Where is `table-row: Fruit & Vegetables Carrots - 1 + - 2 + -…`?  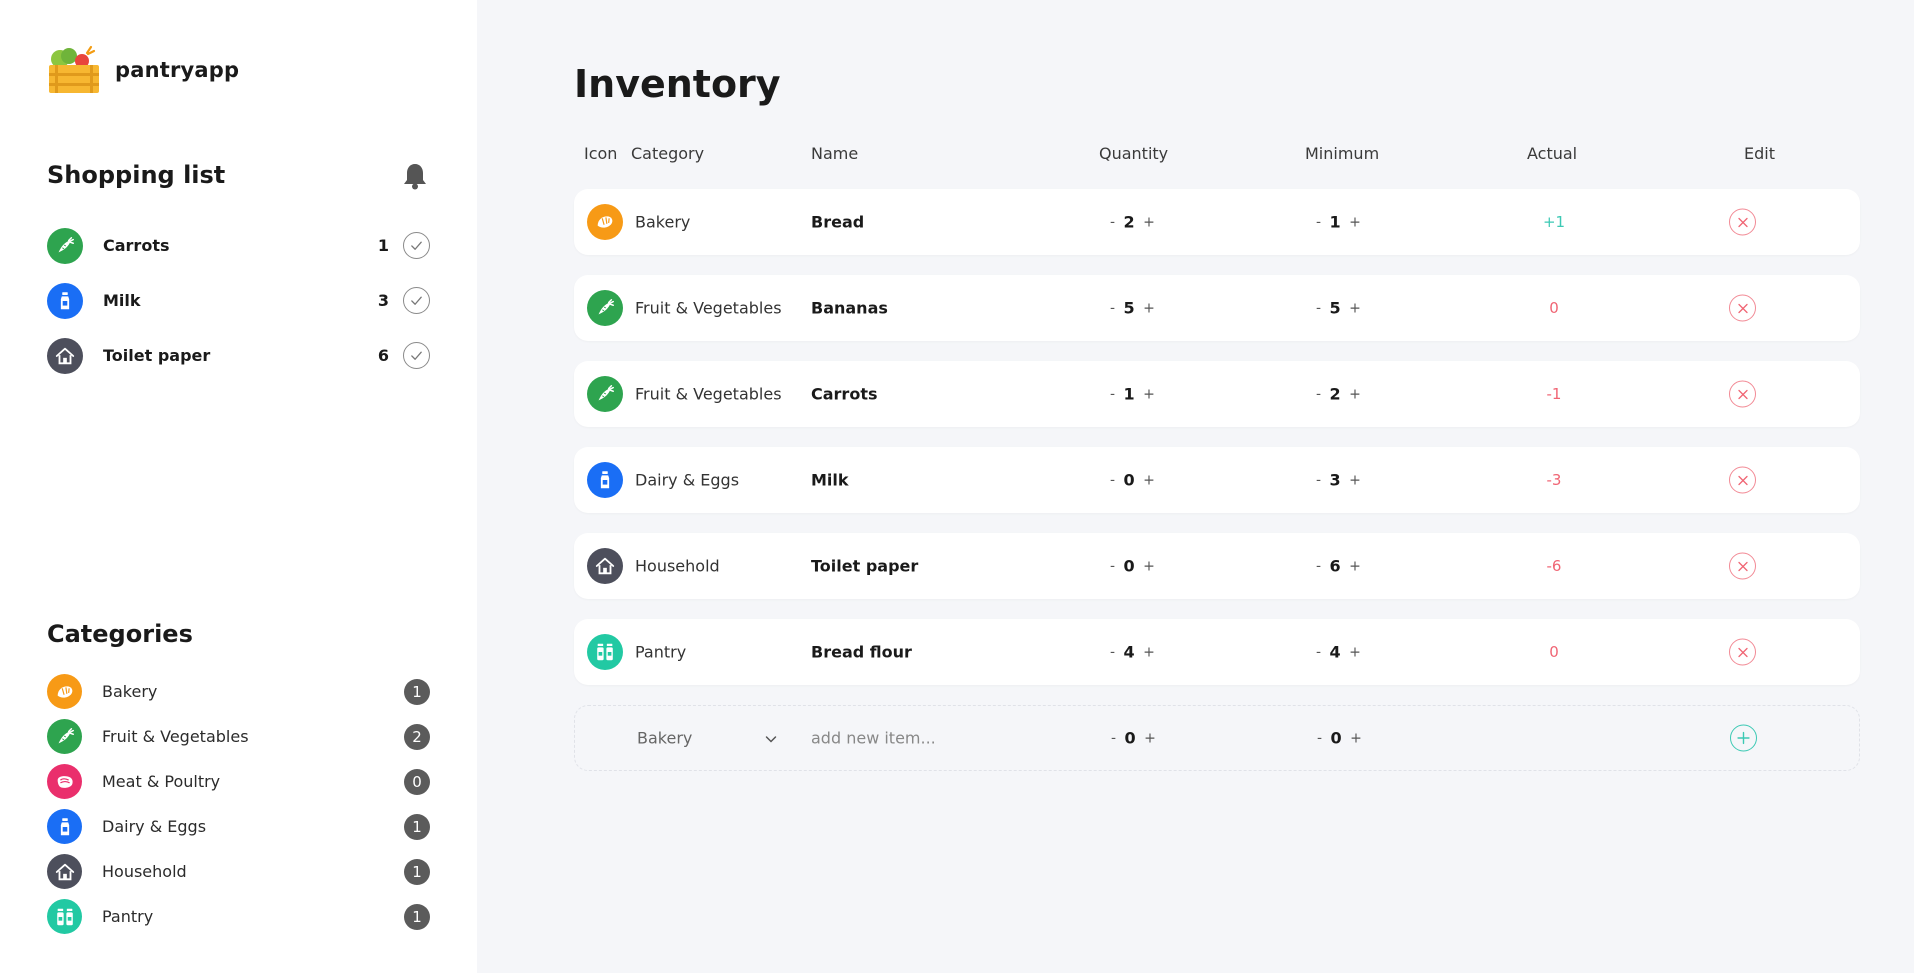
table-row: Fruit & Vegetables Carrots - 1 + - 2 + -… is located at coordinates (1217, 394).